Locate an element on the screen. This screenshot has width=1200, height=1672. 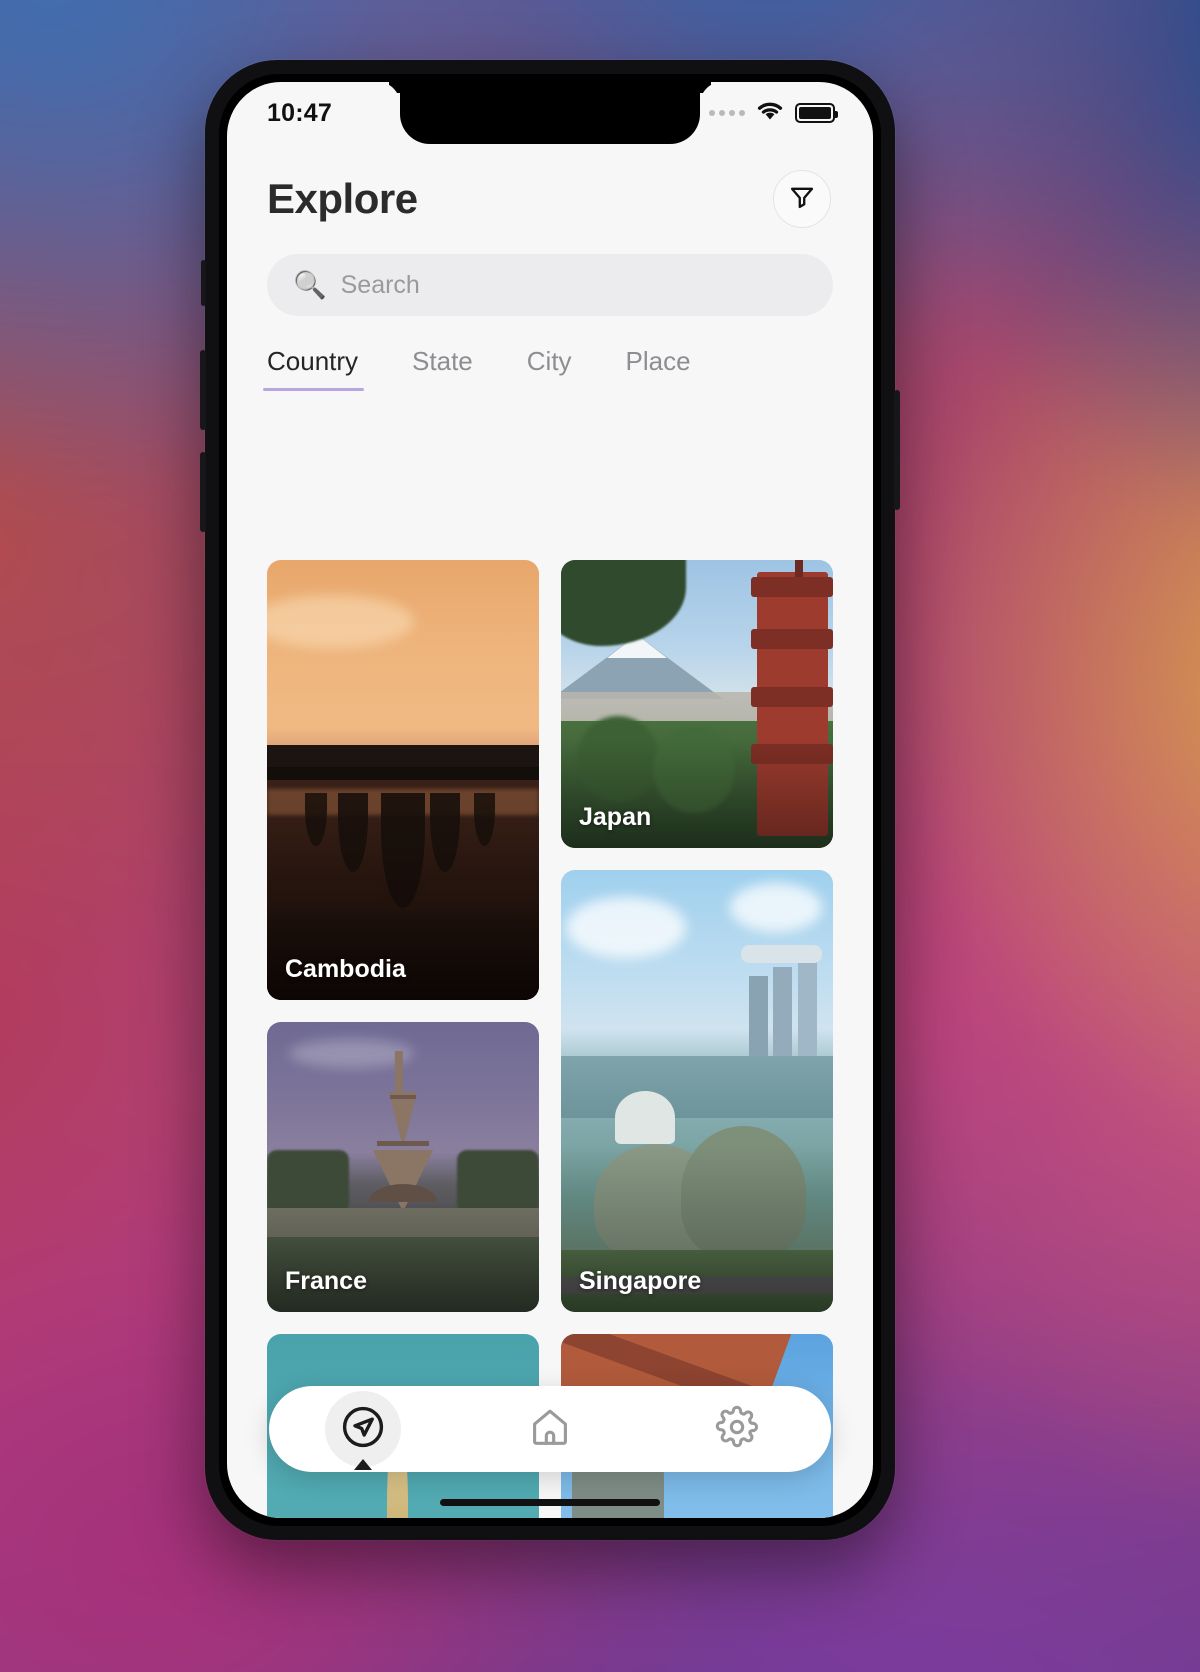
wifi-icon is located at coordinates (770, 113).